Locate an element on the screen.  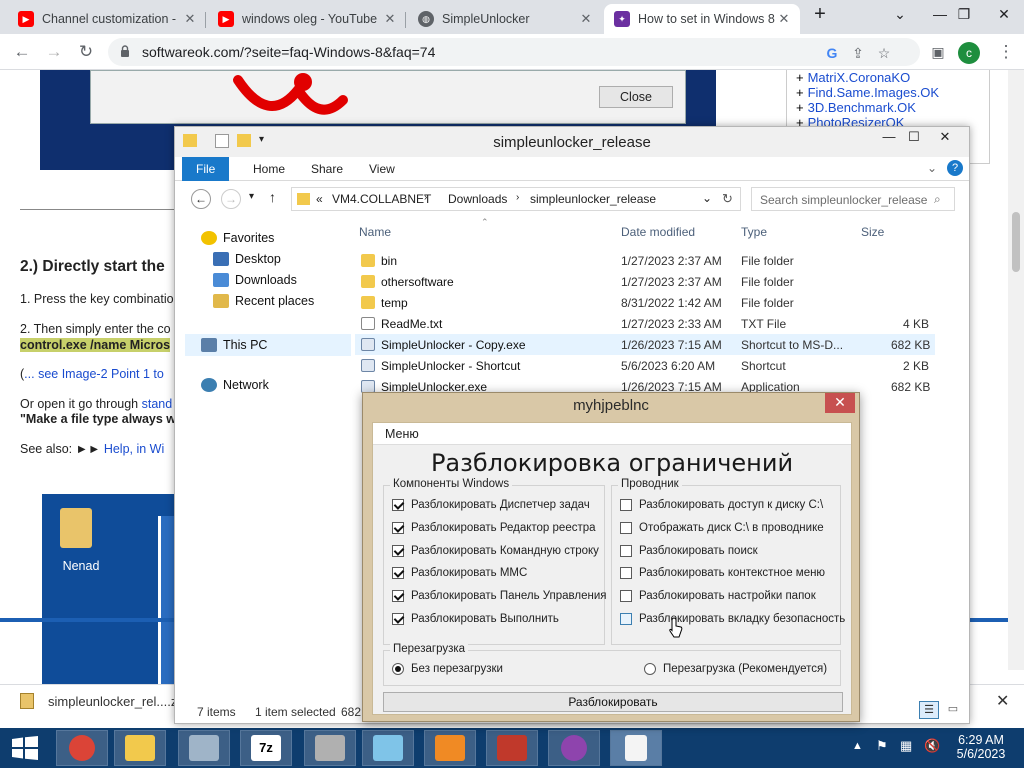
path-current-folder: simpleunlocker_release is located at coordinates (593, 199).